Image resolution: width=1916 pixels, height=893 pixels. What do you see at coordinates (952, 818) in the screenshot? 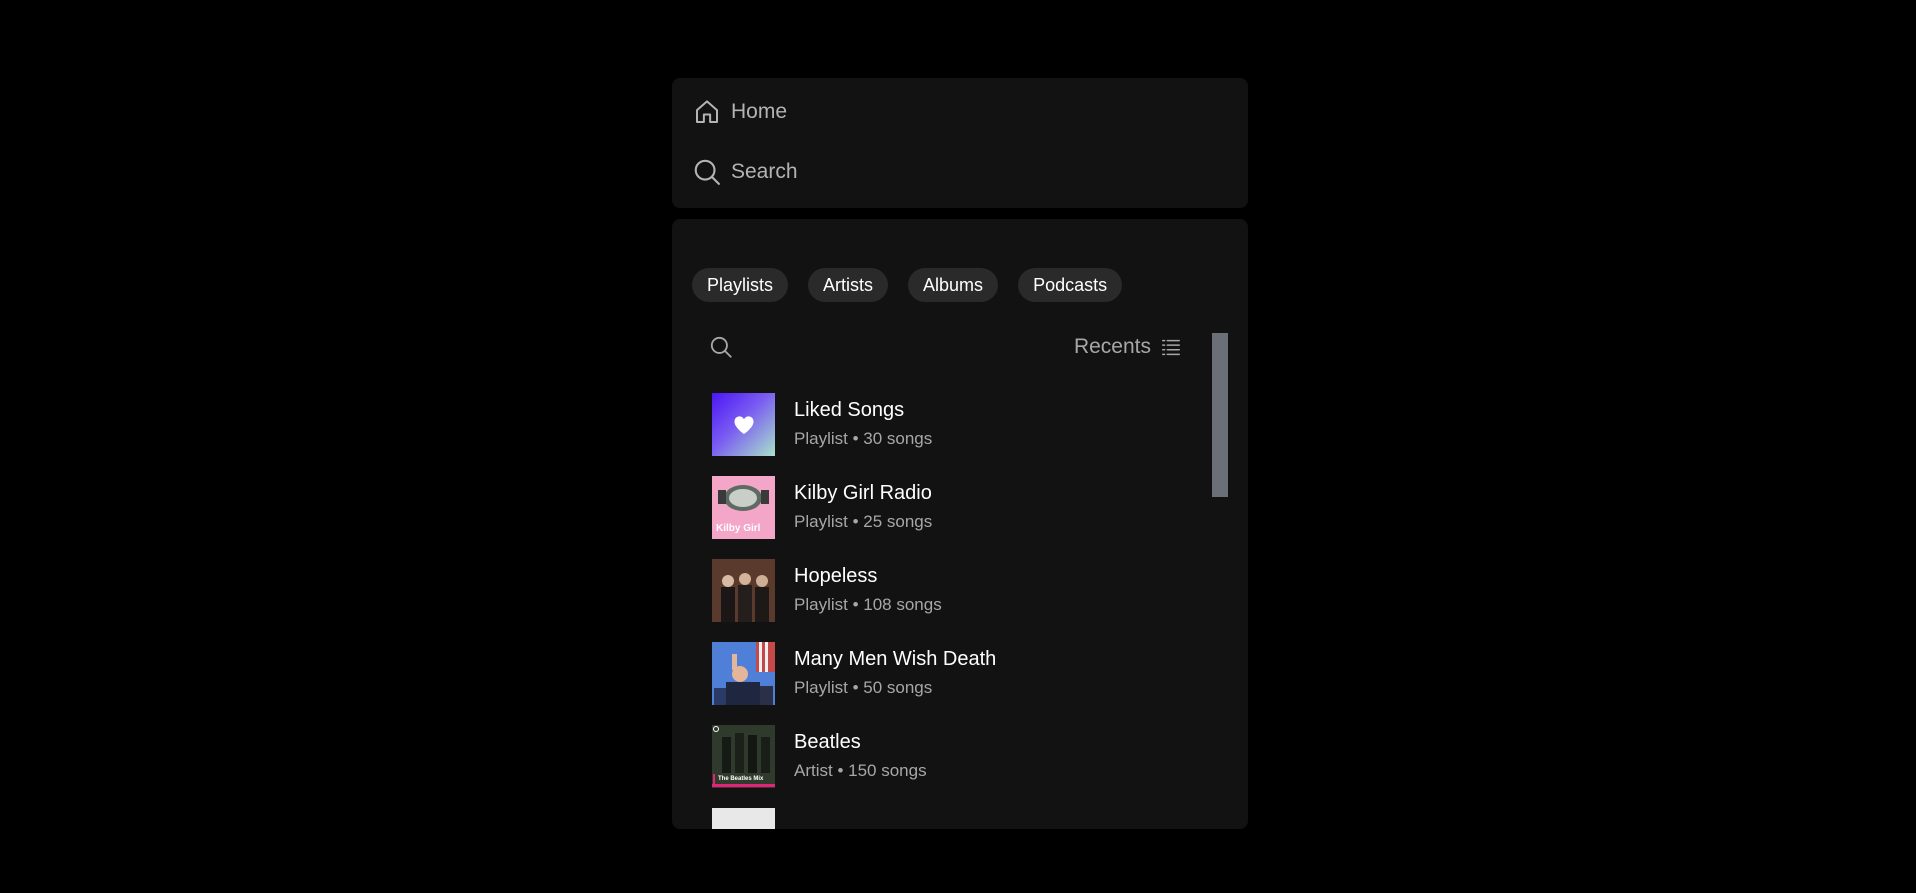
I see `list-item-partial` at bounding box center [952, 818].